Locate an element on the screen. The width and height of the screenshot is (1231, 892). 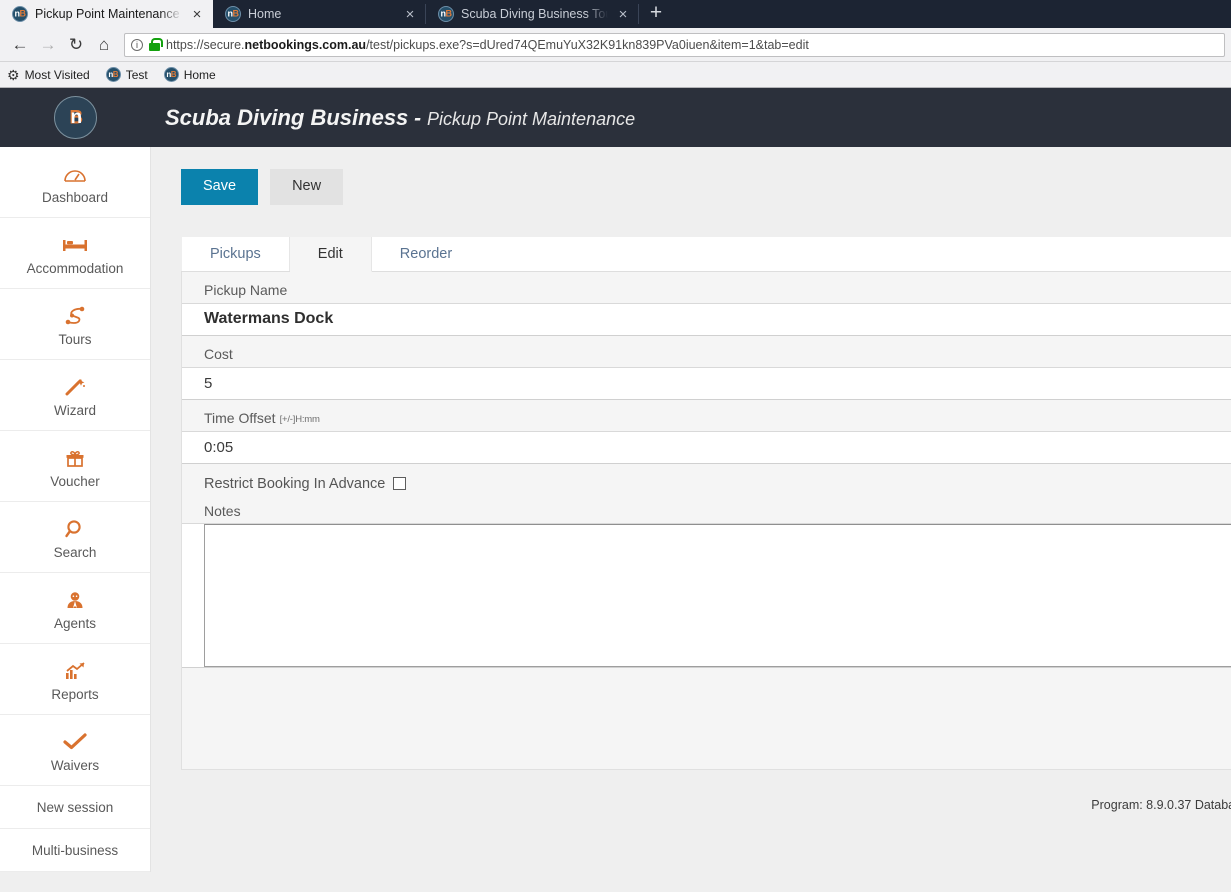
browser-tab-3: nB Scuba Diving Business Tour Cal × is located at coordinates (532, 14).